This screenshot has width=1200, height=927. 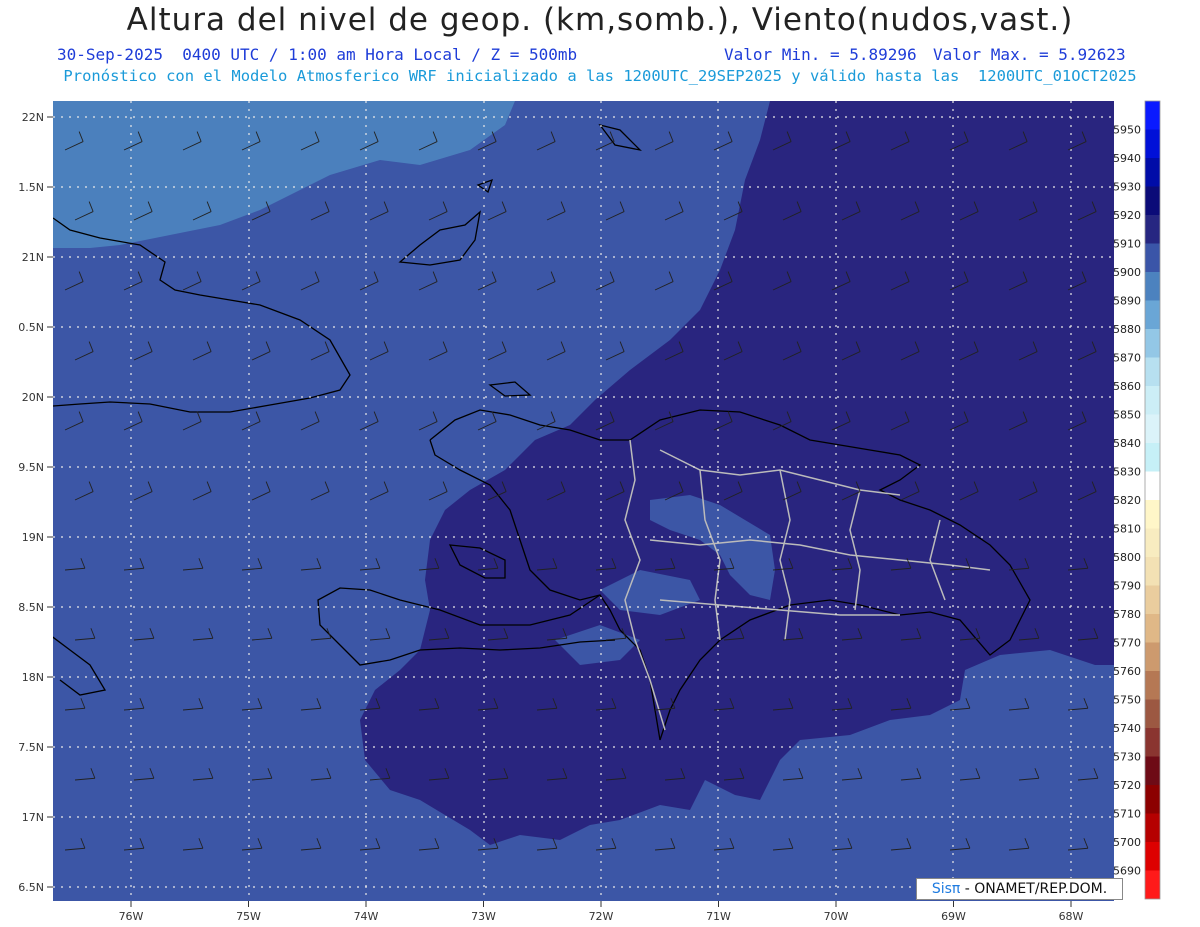 What do you see at coordinates (1127, 671) in the screenshot?
I see `colorbar-label: 5760` at bounding box center [1127, 671].